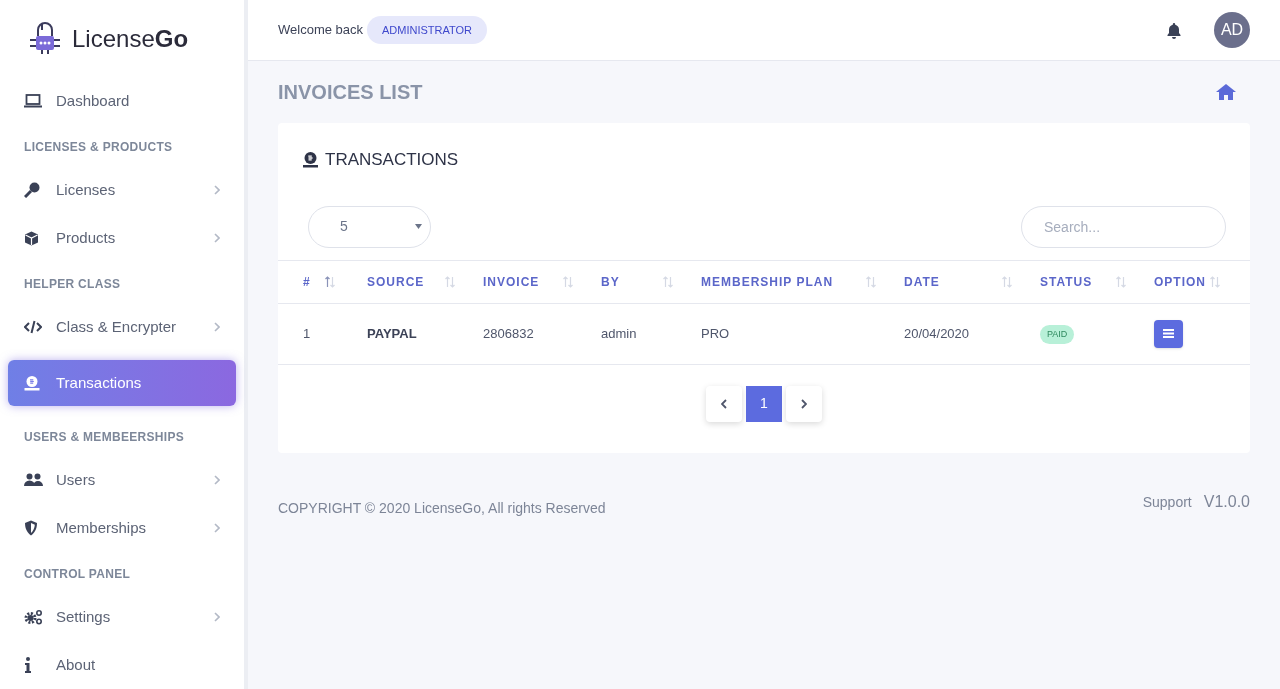 Image resolution: width=1280 pixels, height=689 pixels. I want to click on sidebar-item: Settings, so click(122, 617).